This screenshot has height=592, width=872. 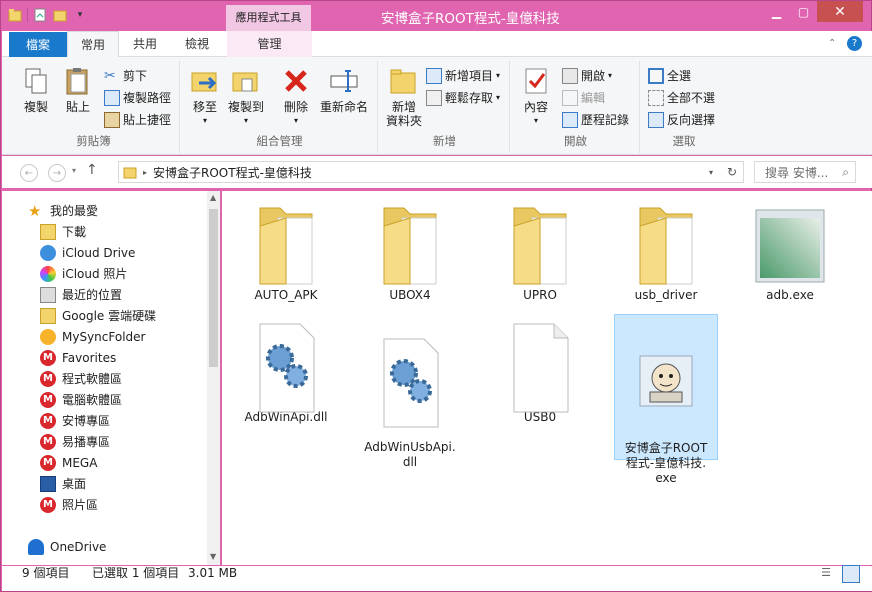 What do you see at coordinates (60, 15) in the screenshot?
I see `new-folder-icon` at bounding box center [60, 15].